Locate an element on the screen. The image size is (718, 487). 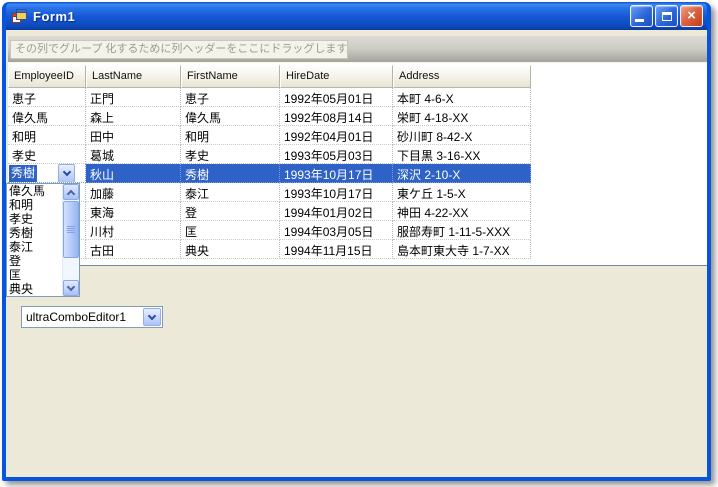
combo-dropdown-button is located at coordinates (152, 317).